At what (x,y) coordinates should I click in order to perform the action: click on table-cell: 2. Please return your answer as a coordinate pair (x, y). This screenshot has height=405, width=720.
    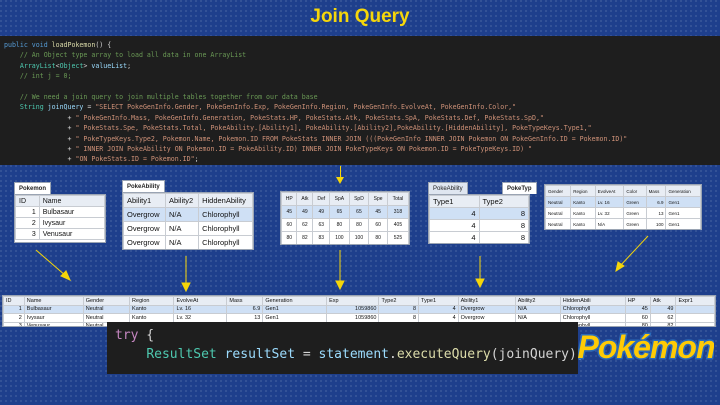
    Looking at the image, I should click on (14, 318).